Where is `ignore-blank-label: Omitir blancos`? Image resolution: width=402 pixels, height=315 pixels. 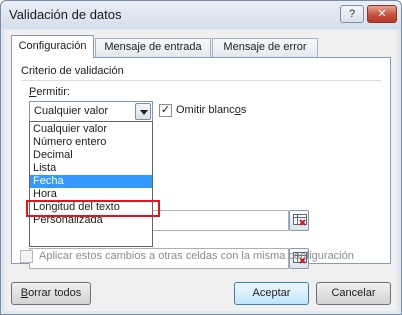
ignore-blank-label: Omitir blancos is located at coordinates (211, 110).